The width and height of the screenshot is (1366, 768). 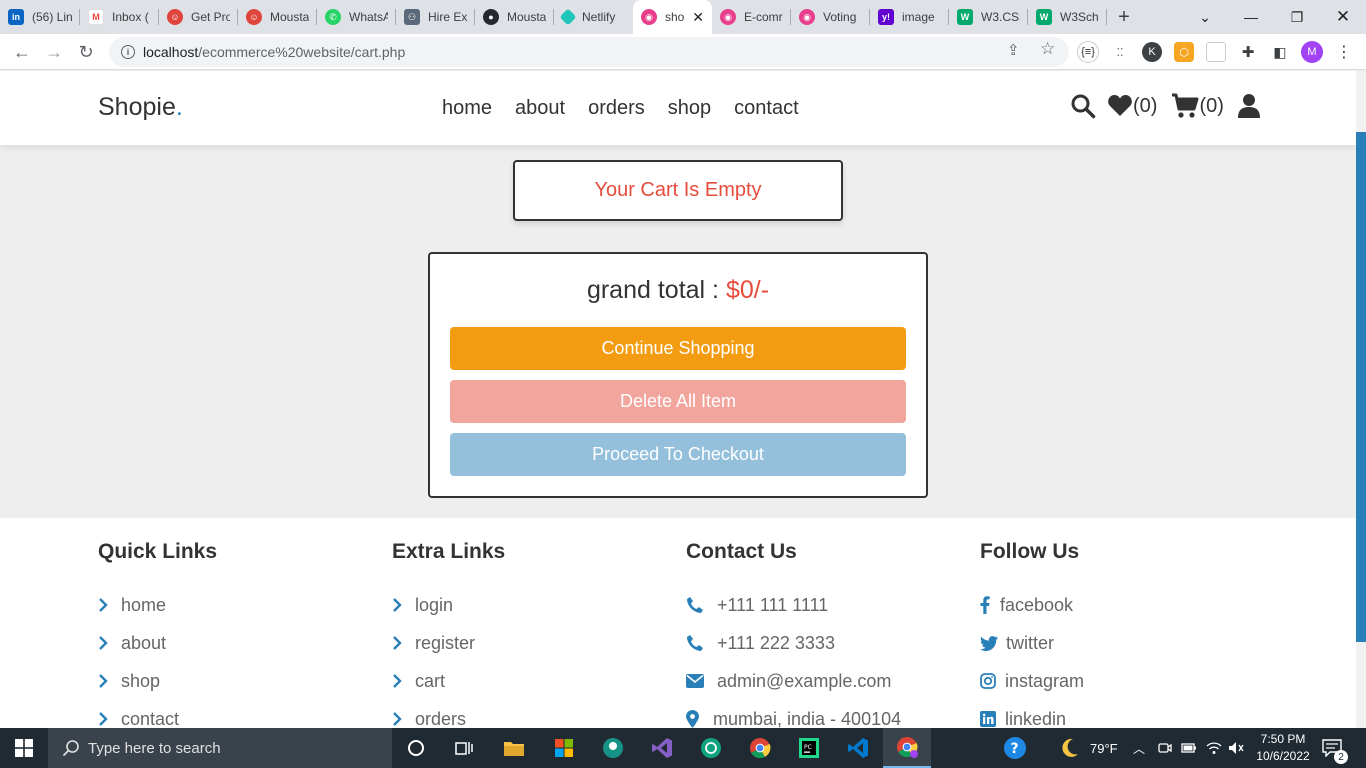 I want to click on footer-social-link: instagram, so click(x=1032, y=681).